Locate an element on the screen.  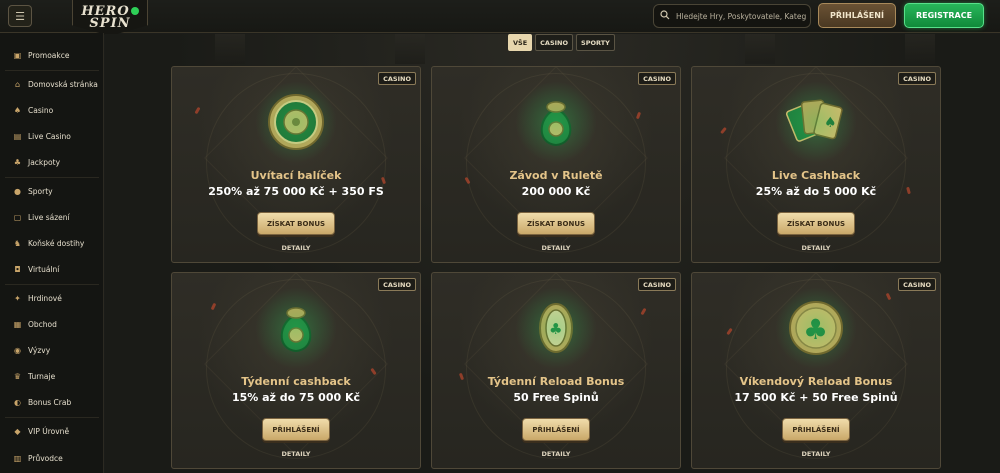
slot-reel-icon: ♣ is located at coordinates (556, 328).